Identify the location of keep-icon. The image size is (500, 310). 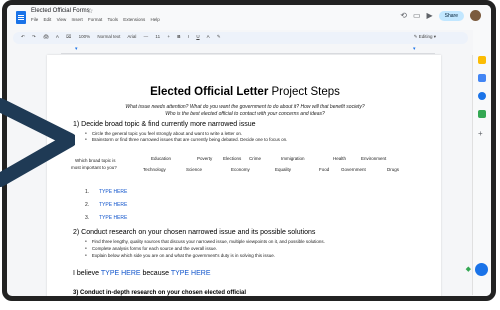
(482, 60).